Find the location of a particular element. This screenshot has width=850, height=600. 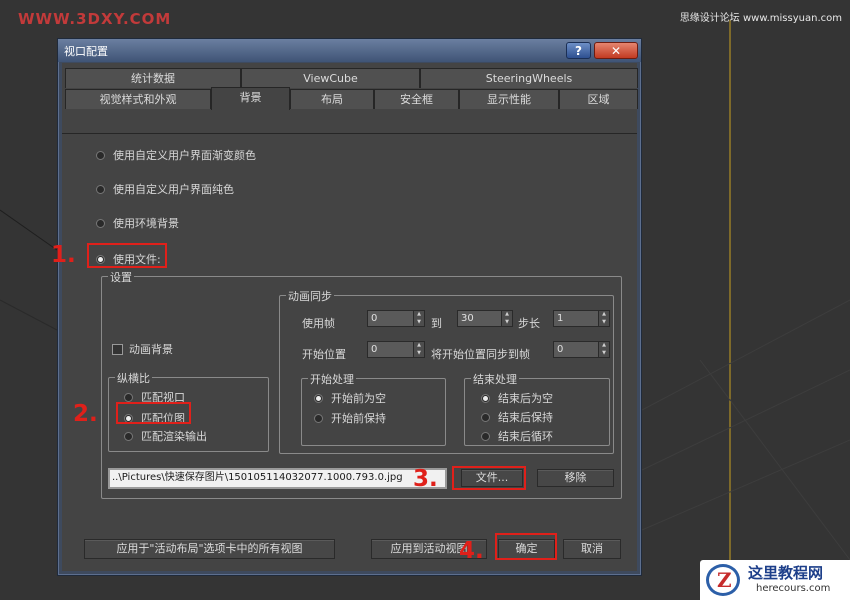

radio-loop-after-end: 结束后循环 is located at coordinates (517, 436).